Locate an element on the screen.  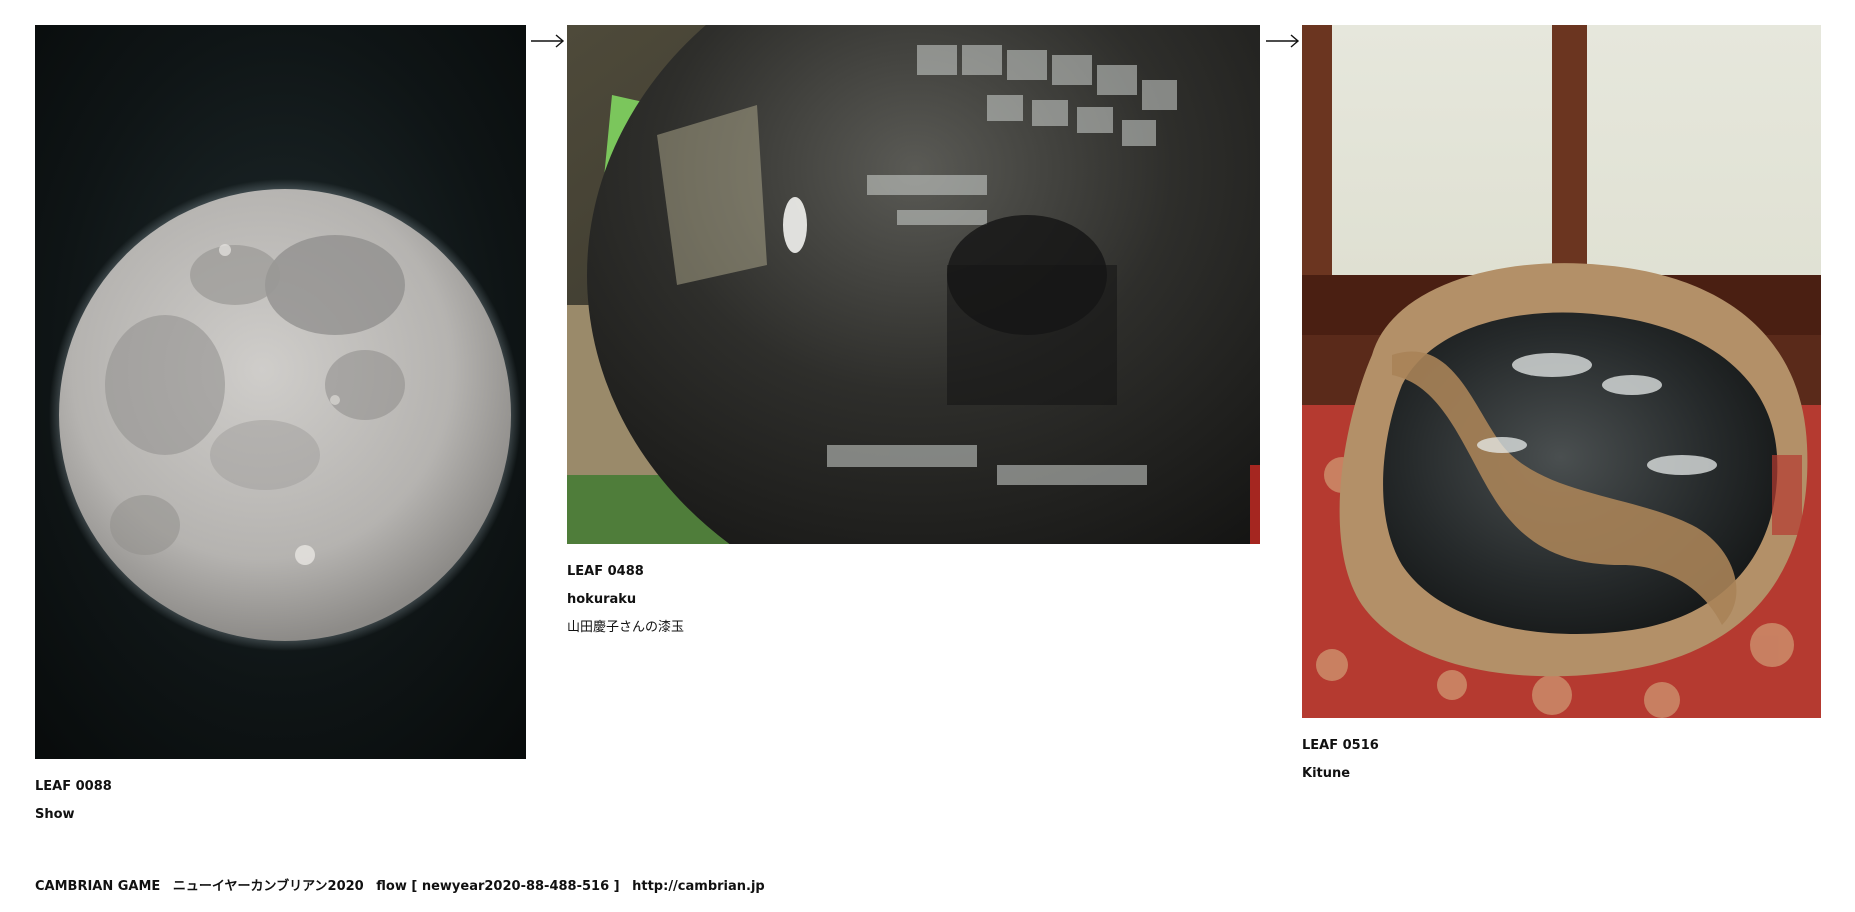
leaf-title: LEAF 0088 is located at coordinates (73, 786).